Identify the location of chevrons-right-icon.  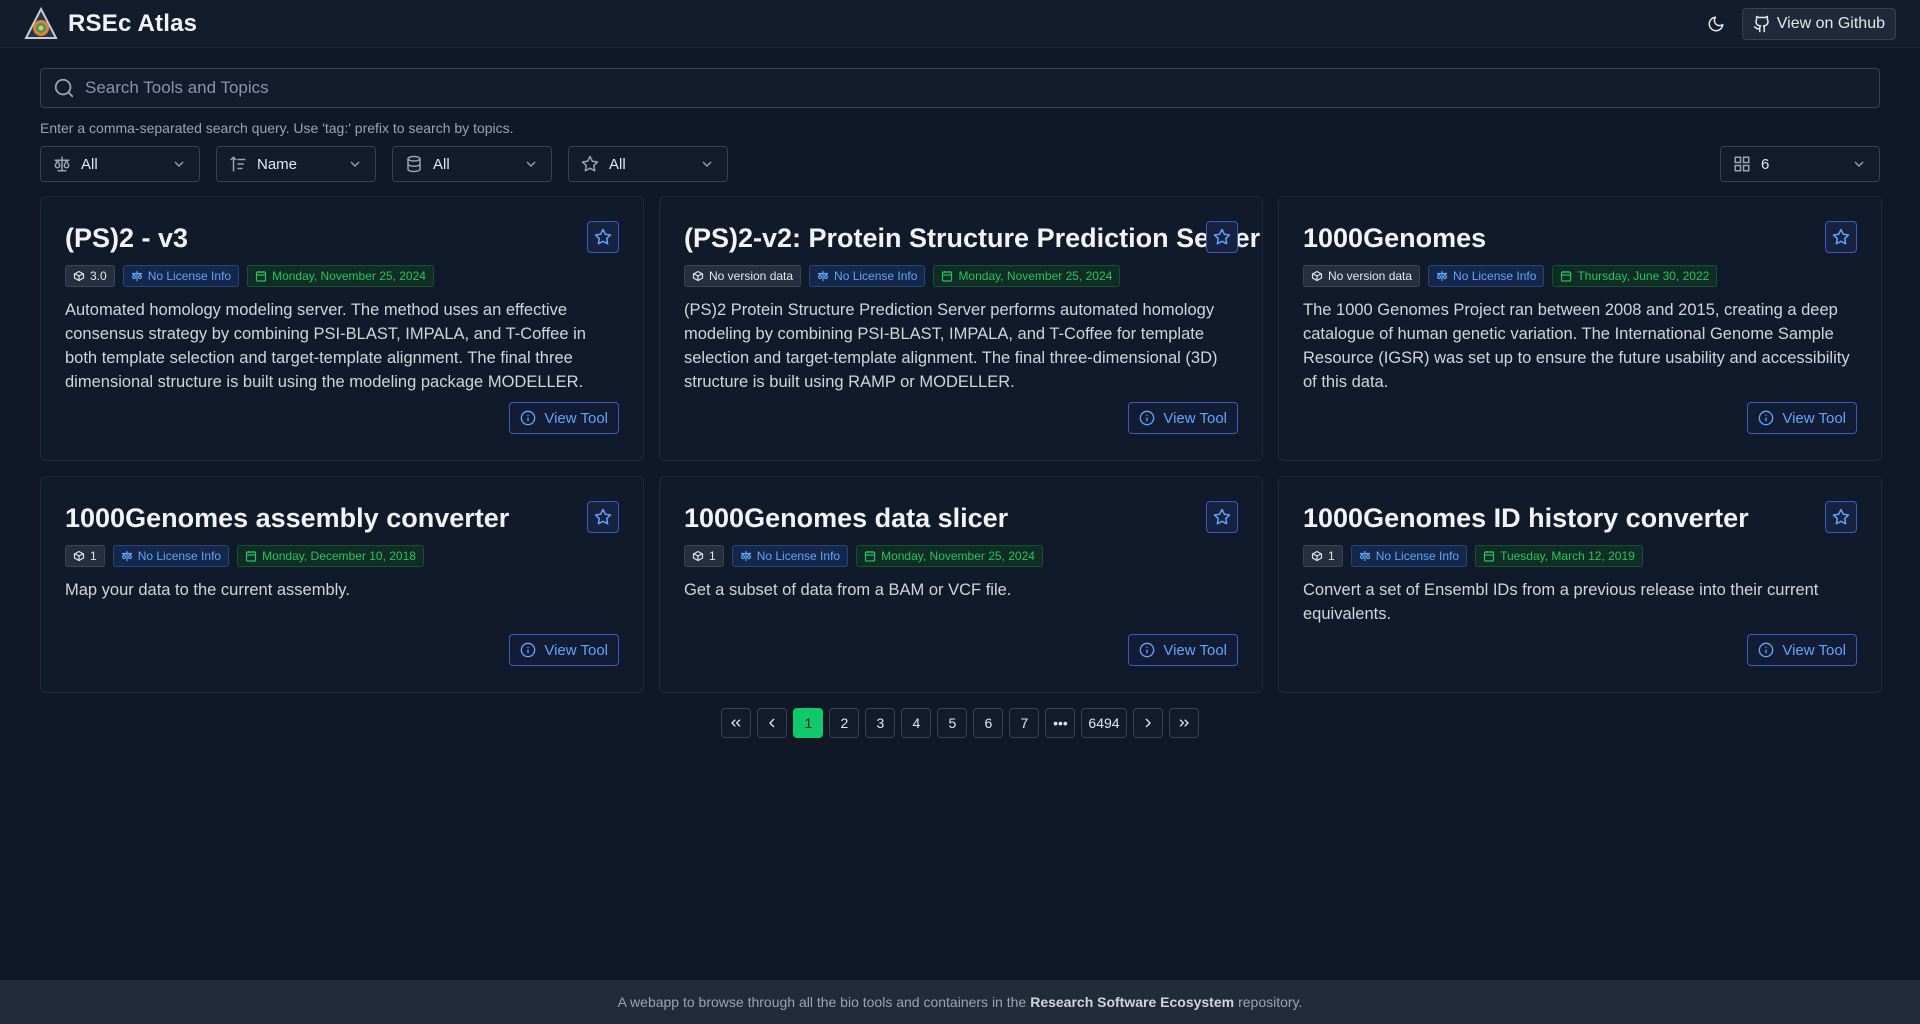
(1184, 723).